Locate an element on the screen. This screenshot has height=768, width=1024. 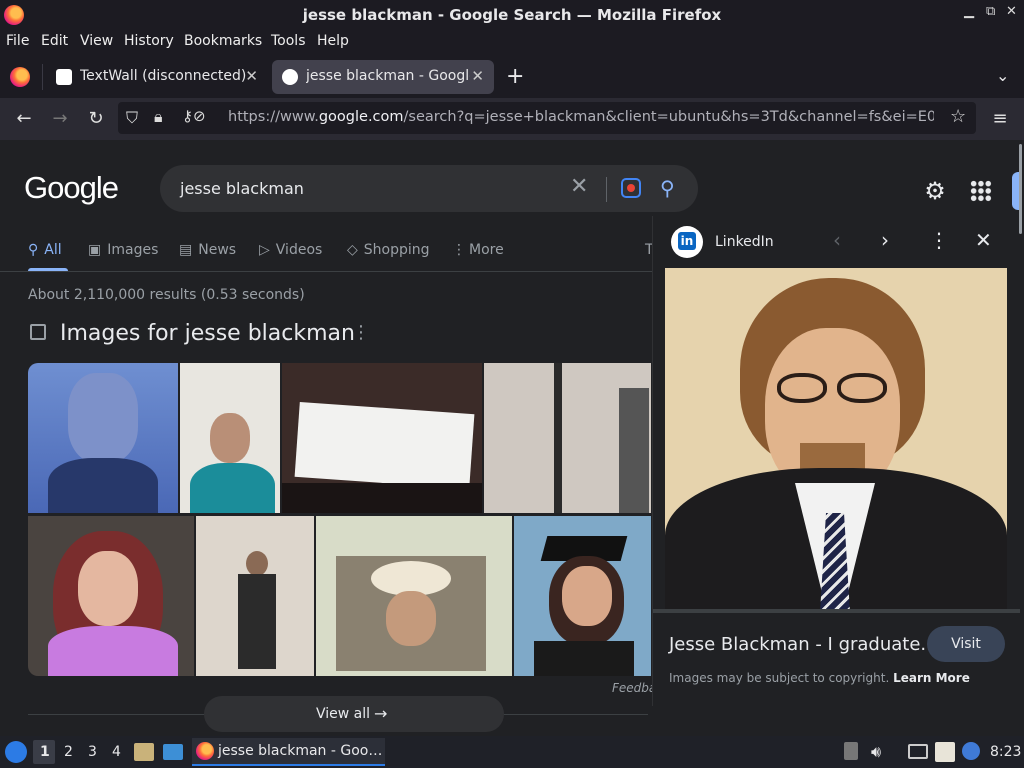
feedback-link: Feedba is located at coordinates (634, 688).